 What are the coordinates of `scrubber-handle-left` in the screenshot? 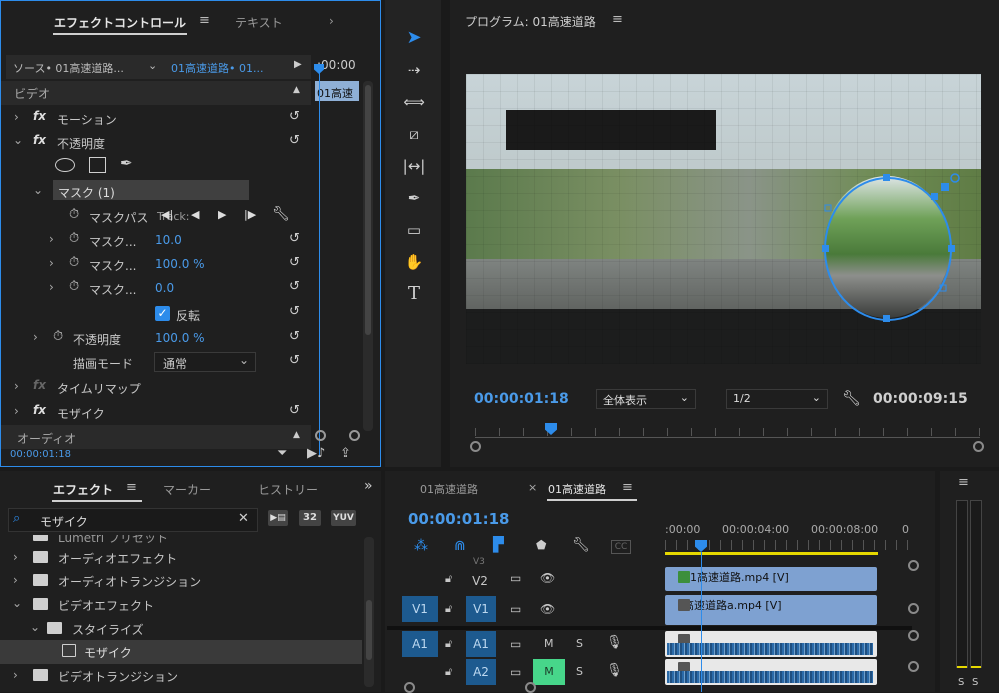 It's located at (475, 446).